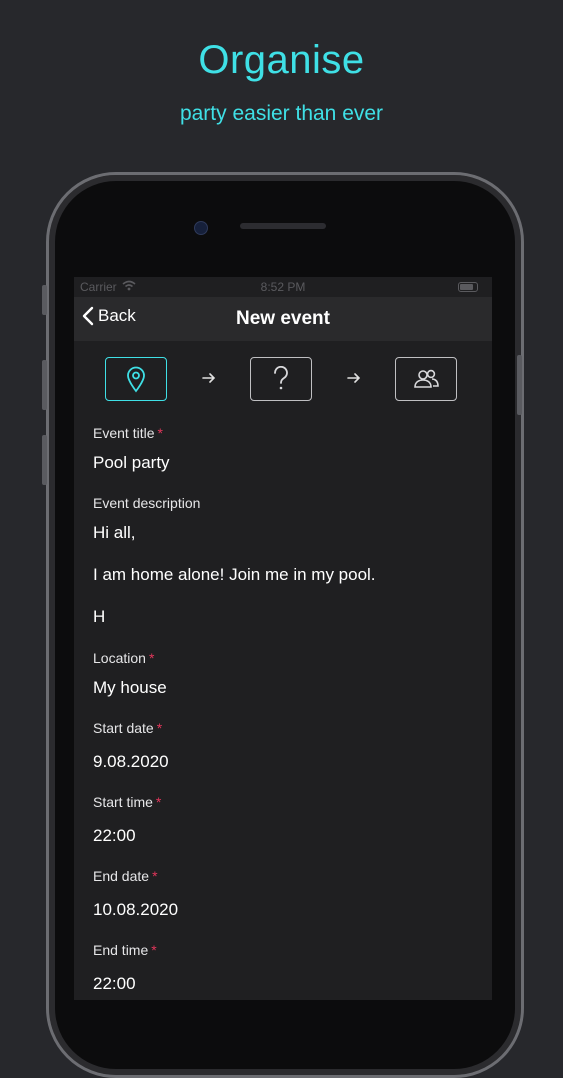 This screenshot has width=563, height=1078. Describe the element at coordinates (44, 385) in the screenshot. I see `volume-up-button` at that location.